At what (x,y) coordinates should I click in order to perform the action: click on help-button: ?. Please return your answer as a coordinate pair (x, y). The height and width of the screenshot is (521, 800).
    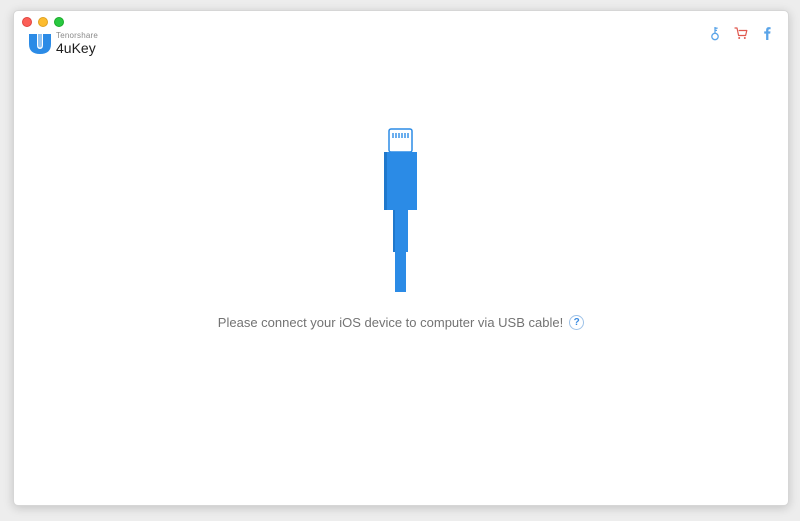
    Looking at the image, I should click on (577, 322).